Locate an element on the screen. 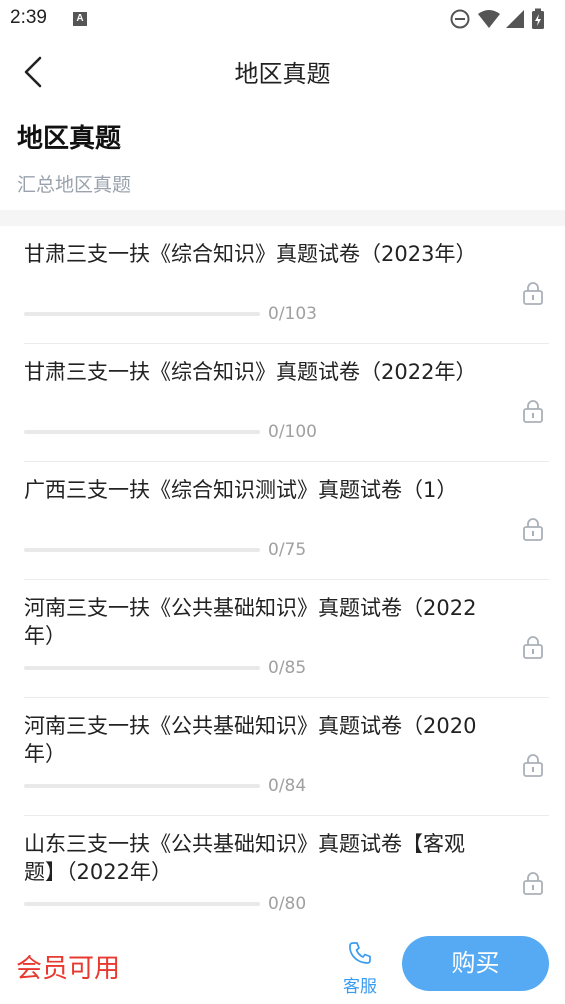 This screenshot has height=1004, width=565. progress-count: 0/85 is located at coordinates (287, 668).